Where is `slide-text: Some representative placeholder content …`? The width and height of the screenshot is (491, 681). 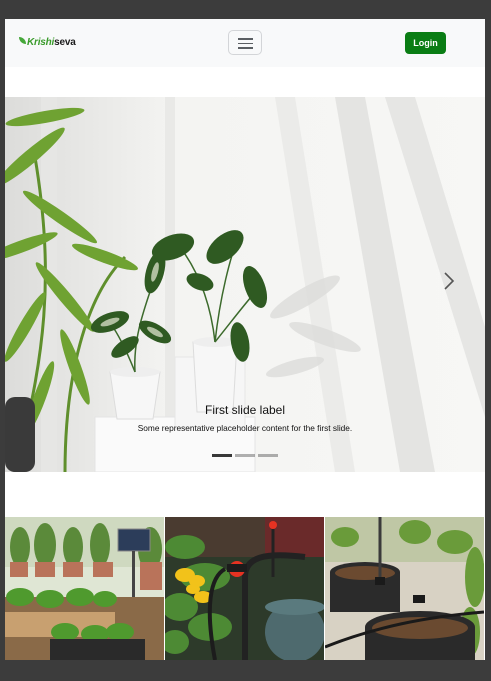
slide-text: Some representative placeholder content … is located at coordinates (245, 428).